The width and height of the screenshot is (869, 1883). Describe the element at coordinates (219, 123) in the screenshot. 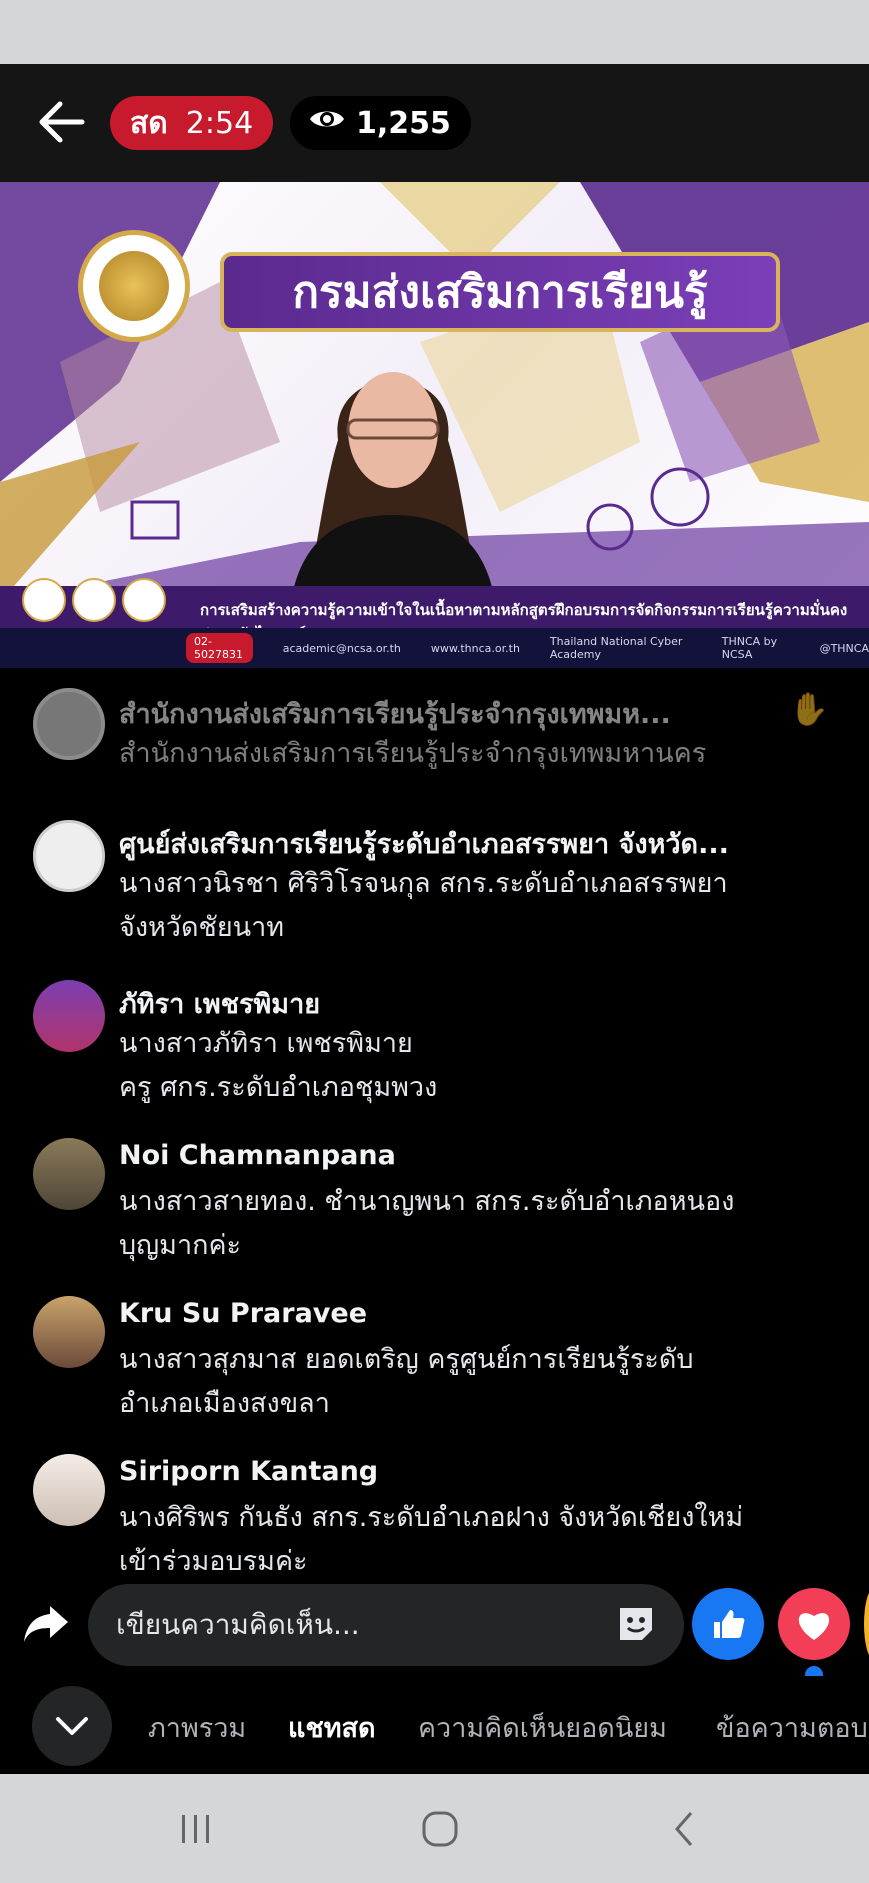

I see `live-duration: 2:54` at that location.